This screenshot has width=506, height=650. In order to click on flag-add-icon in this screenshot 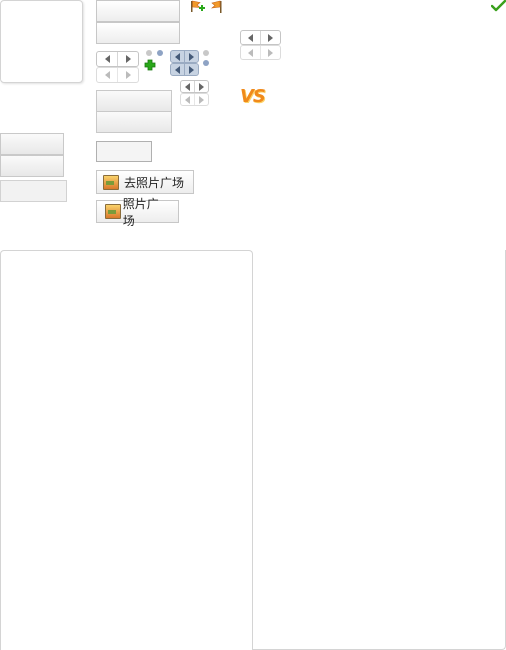, I will do `click(198, 7)`.